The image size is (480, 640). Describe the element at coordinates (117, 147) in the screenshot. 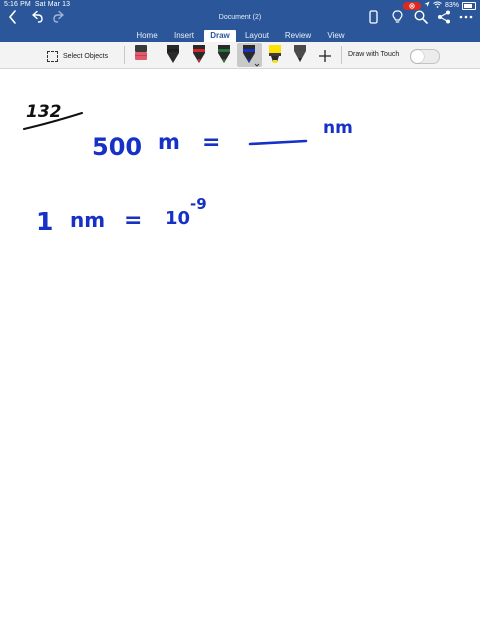

I see `line1-value: 500` at that location.